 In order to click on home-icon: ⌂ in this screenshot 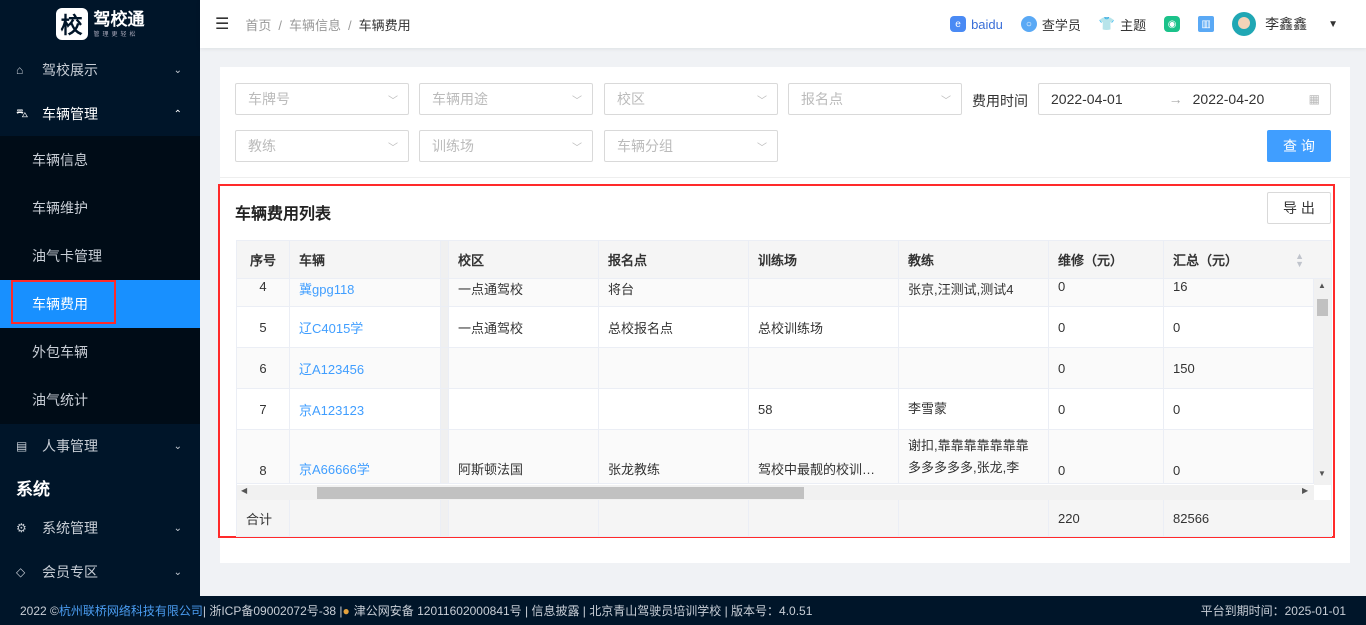, I will do `click(20, 70)`.